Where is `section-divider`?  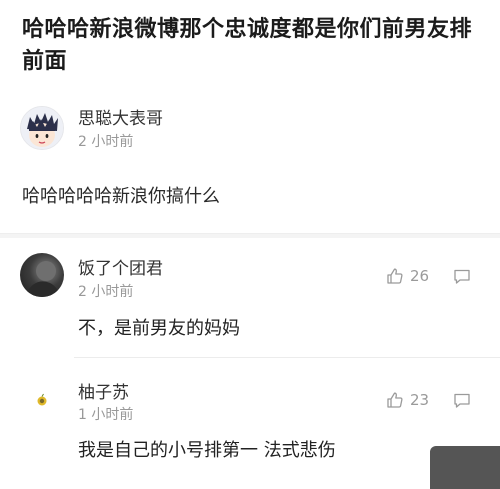 section-divider is located at coordinates (250, 235).